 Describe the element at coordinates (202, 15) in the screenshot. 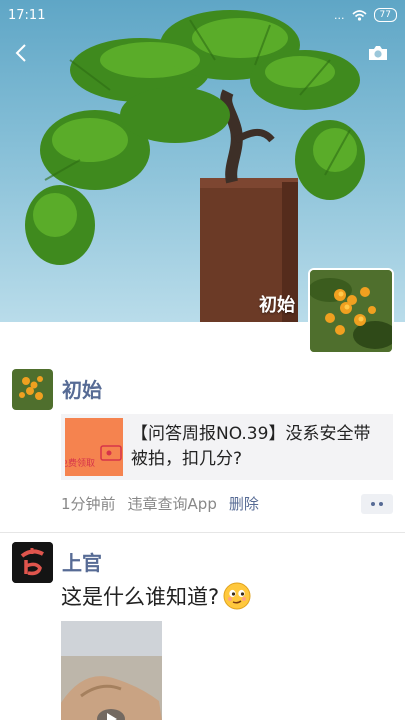

I see `status-bar: 17:11 ... 77` at that location.